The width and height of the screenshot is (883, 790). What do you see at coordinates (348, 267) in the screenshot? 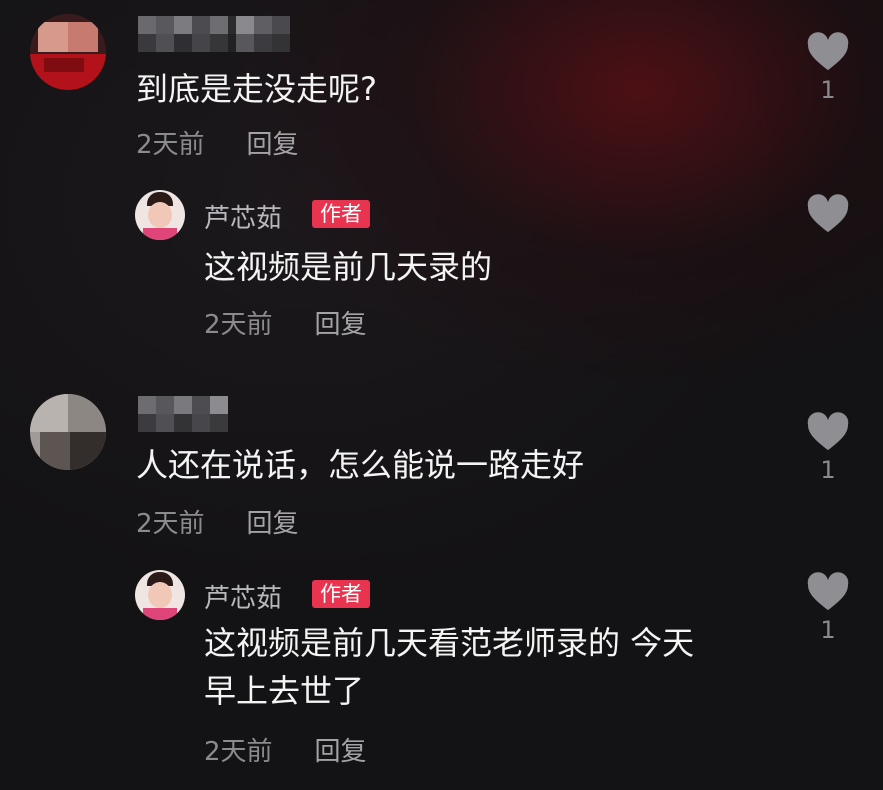
I see `reply-text: 这视频是前几天录的` at bounding box center [348, 267].